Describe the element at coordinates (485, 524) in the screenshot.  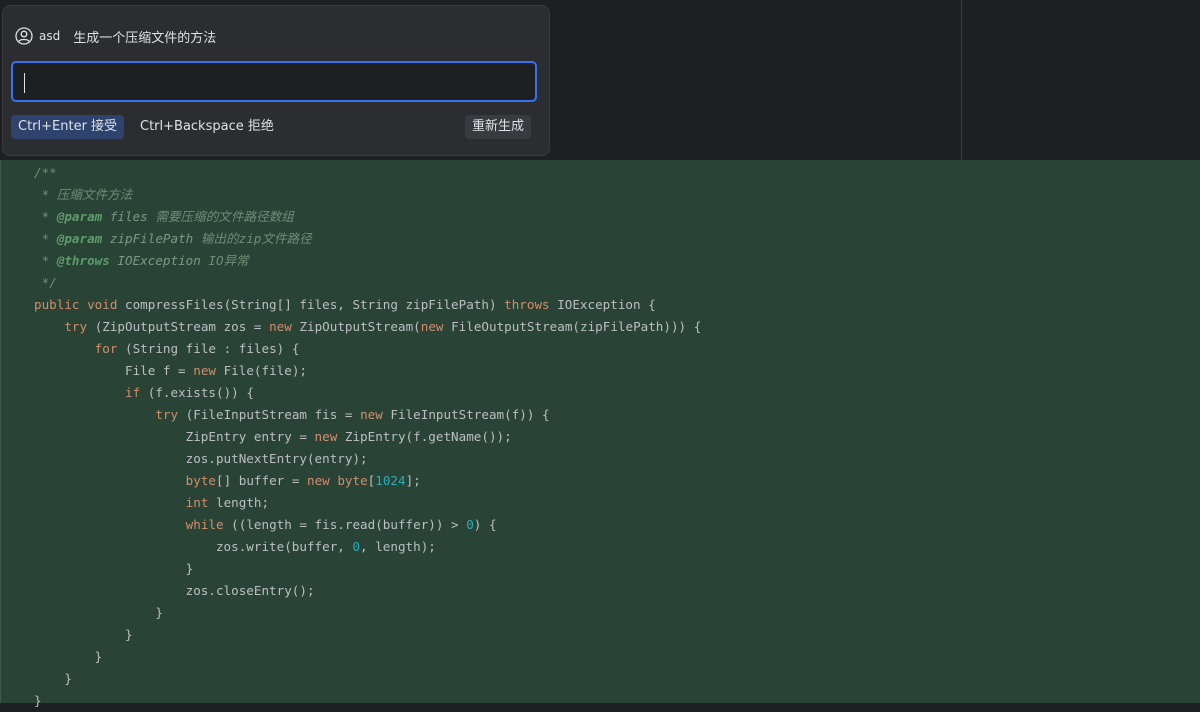
I see `code-token: ) {` at that location.